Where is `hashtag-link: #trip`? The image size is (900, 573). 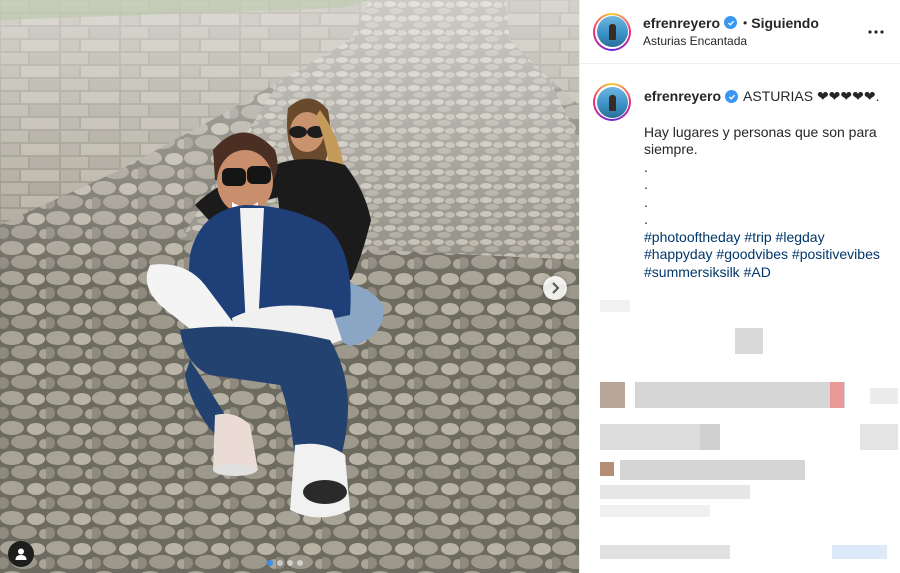 hashtag-link: #trip is located at coordinates (757, 237).